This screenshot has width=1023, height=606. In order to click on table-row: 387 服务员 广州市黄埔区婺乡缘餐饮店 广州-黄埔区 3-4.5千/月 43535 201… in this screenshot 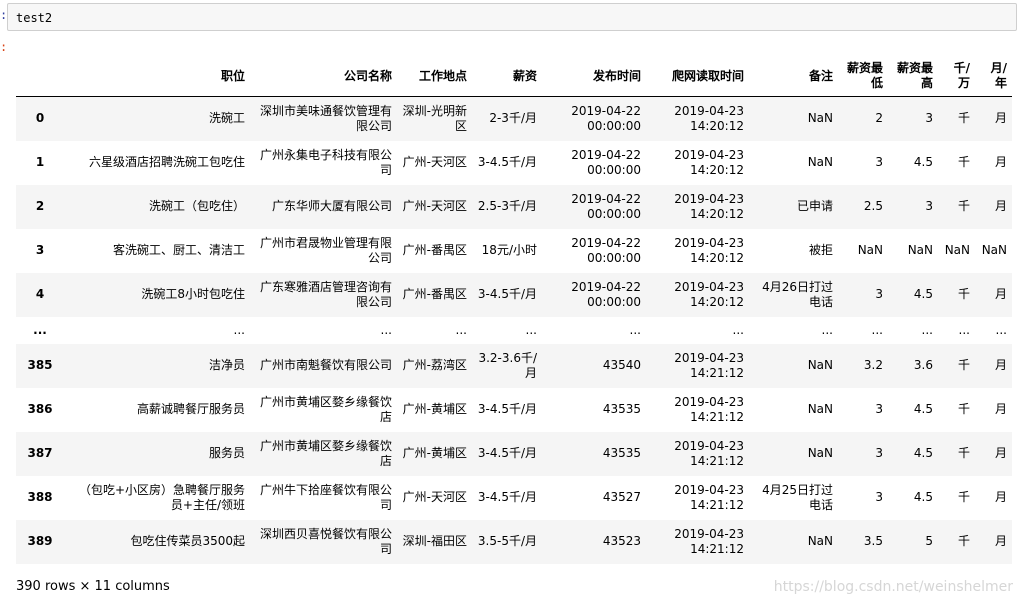, I will do `click(514, 453)`.